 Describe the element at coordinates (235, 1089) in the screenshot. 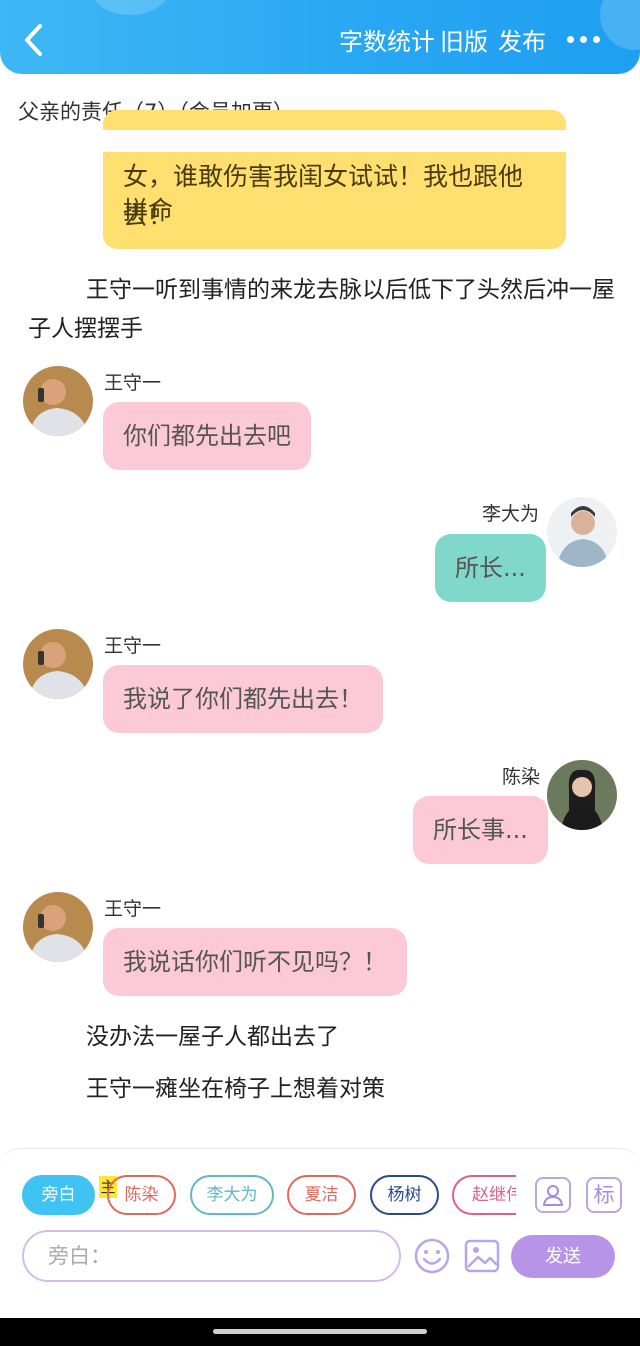

I see `paragraph-text: 王守一瘫坐在椅子上想着对策` at that location.